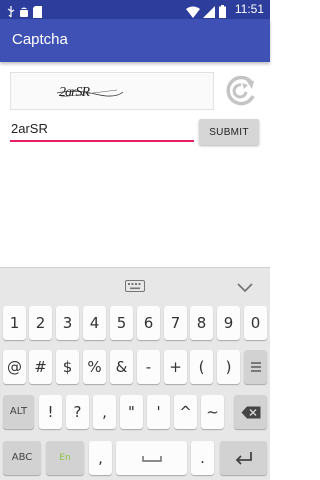  I want to click on key-0: 0, so click(255, 323).